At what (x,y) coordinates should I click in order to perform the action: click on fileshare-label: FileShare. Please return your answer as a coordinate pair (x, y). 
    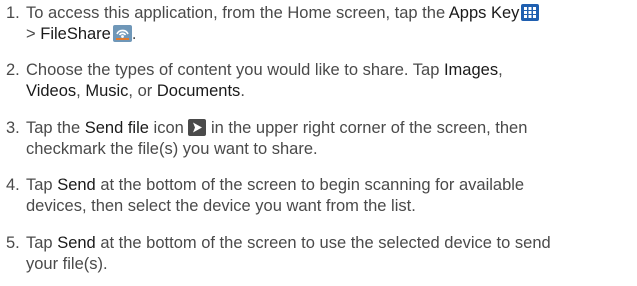
    Looking at the image, I should click on (75, 34).